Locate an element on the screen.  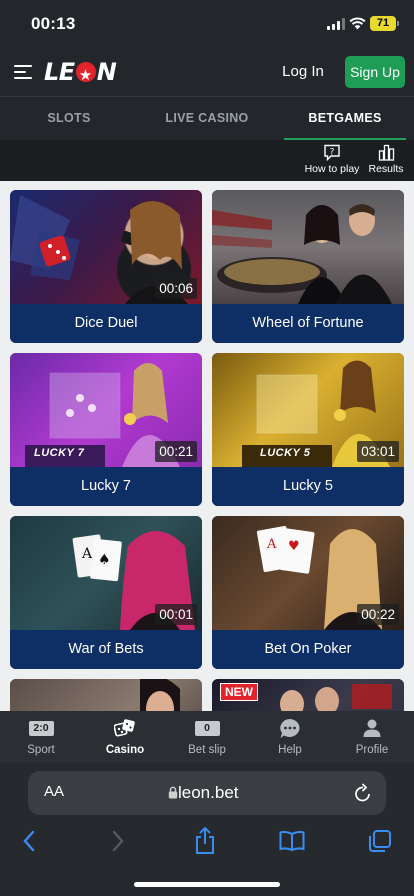
sport-score-badge: 2:0 is located at coordinates (41, 728).